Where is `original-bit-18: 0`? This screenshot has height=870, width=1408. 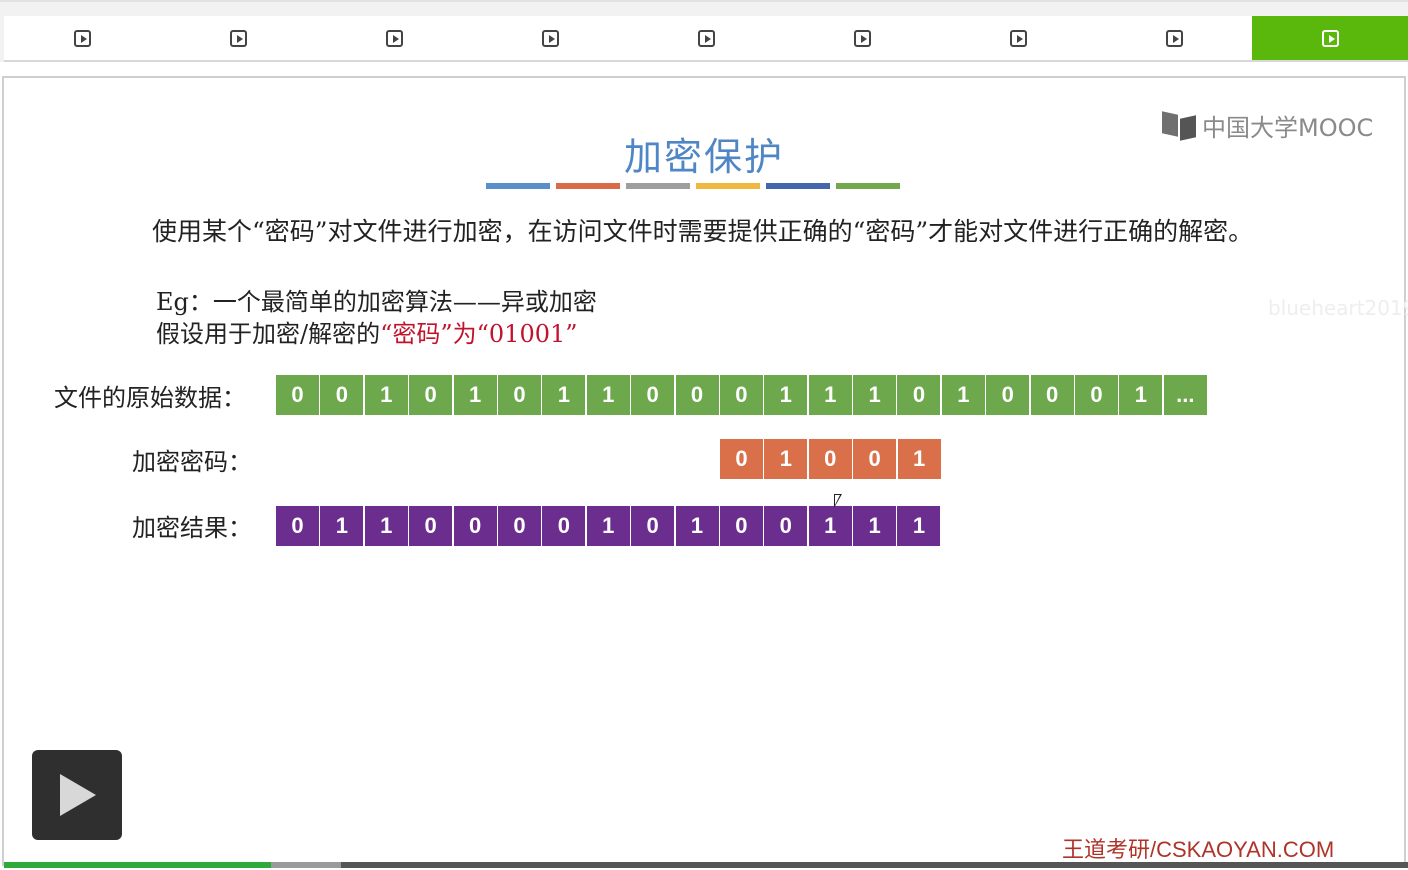
original-bit-18: 0 is located at coordinates (1052, 395).